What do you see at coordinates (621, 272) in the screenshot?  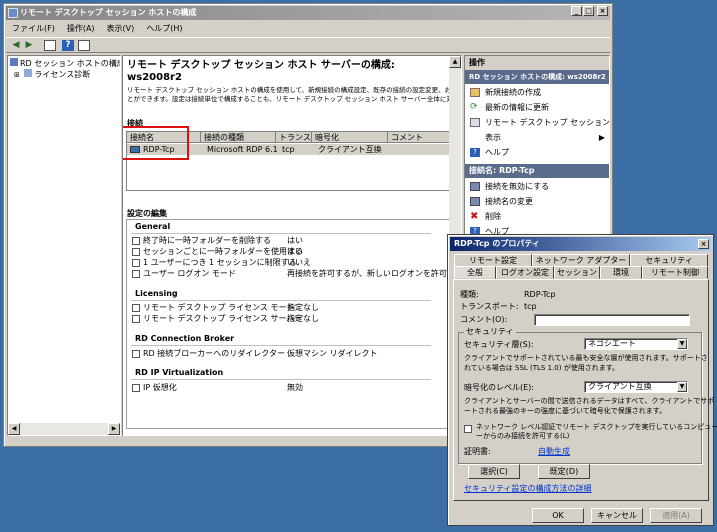 I see `tab-environment: 環境` at bounding box center [621, 272].